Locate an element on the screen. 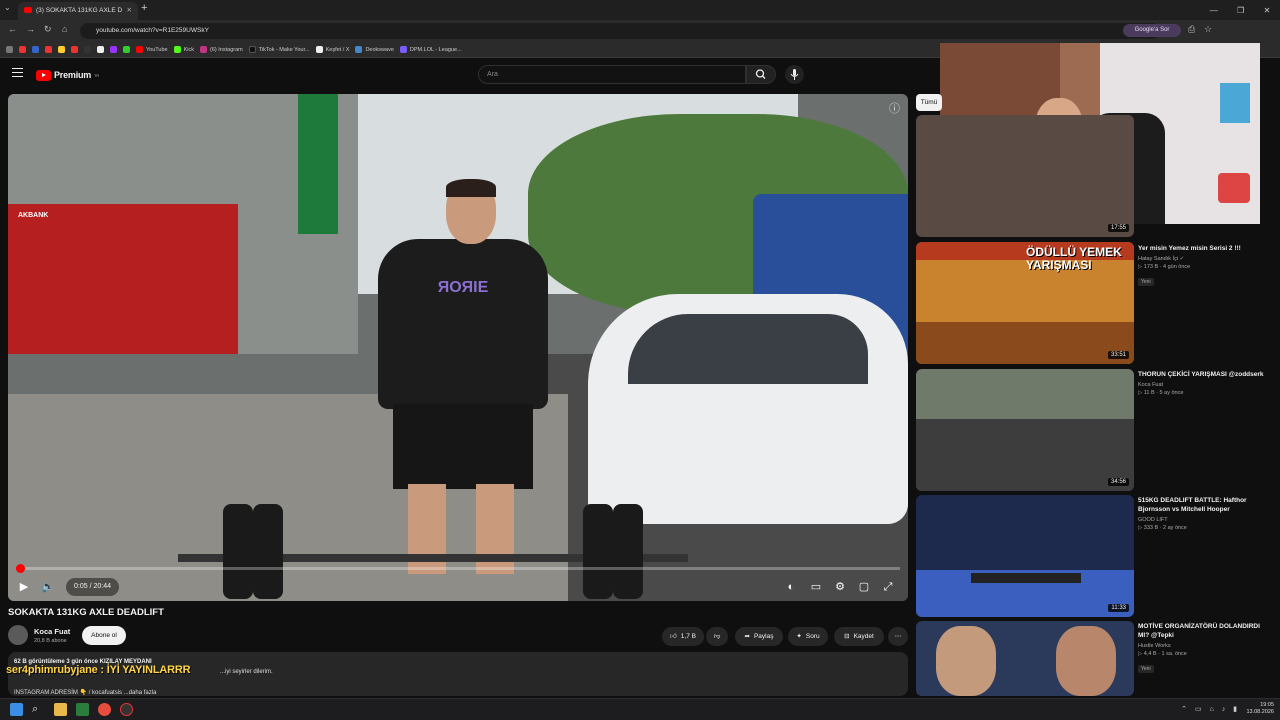  info-icon: ⓘ is located at coordinates (894, 108).